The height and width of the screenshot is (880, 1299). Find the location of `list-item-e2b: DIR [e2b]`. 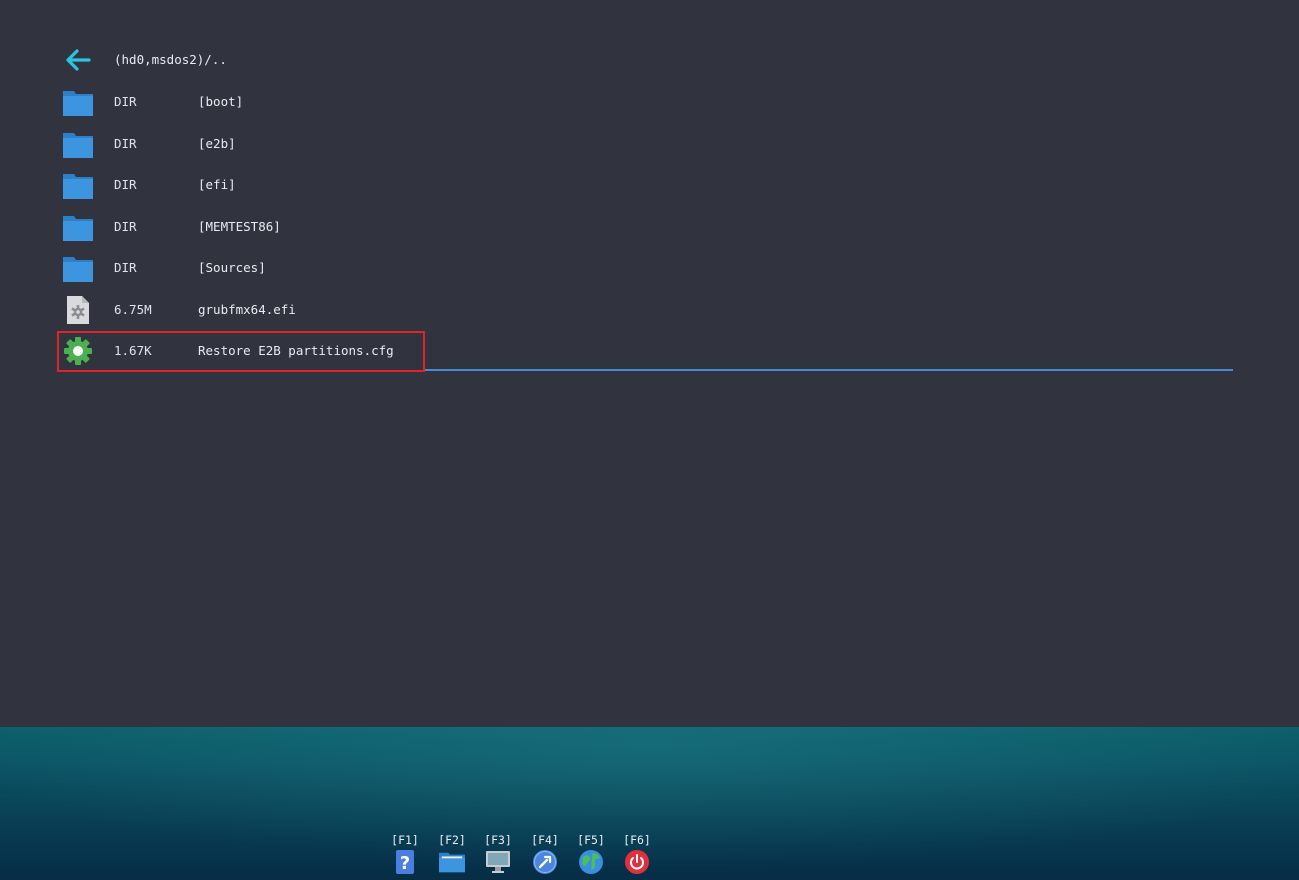

list-item-e2b: DIR [e2b] is located at coordinates (645, 144).